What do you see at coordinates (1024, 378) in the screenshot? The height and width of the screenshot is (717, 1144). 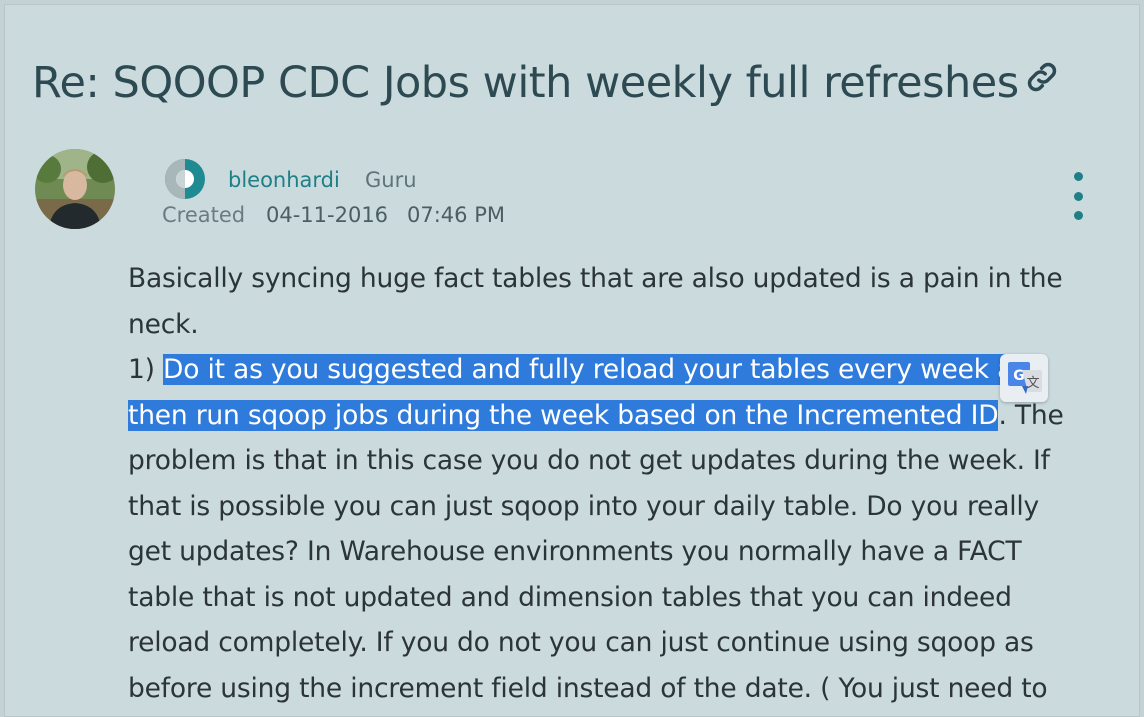 I see `google-translate-icon: G 文` at bounding box center [1024, 378].